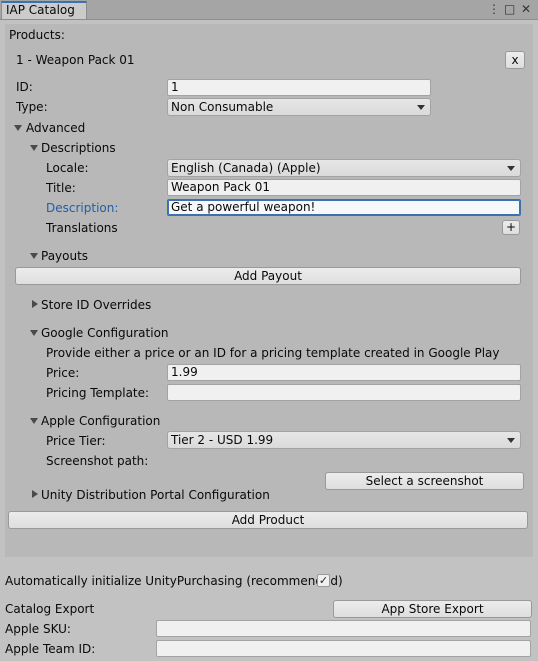 Image resolution: width=538 pixels, height=661 pixels. What do you see at coordinates (34, 333) in the screenshot?
I see `google-configuration-foldout-icon` at bounding box center [34, 333].